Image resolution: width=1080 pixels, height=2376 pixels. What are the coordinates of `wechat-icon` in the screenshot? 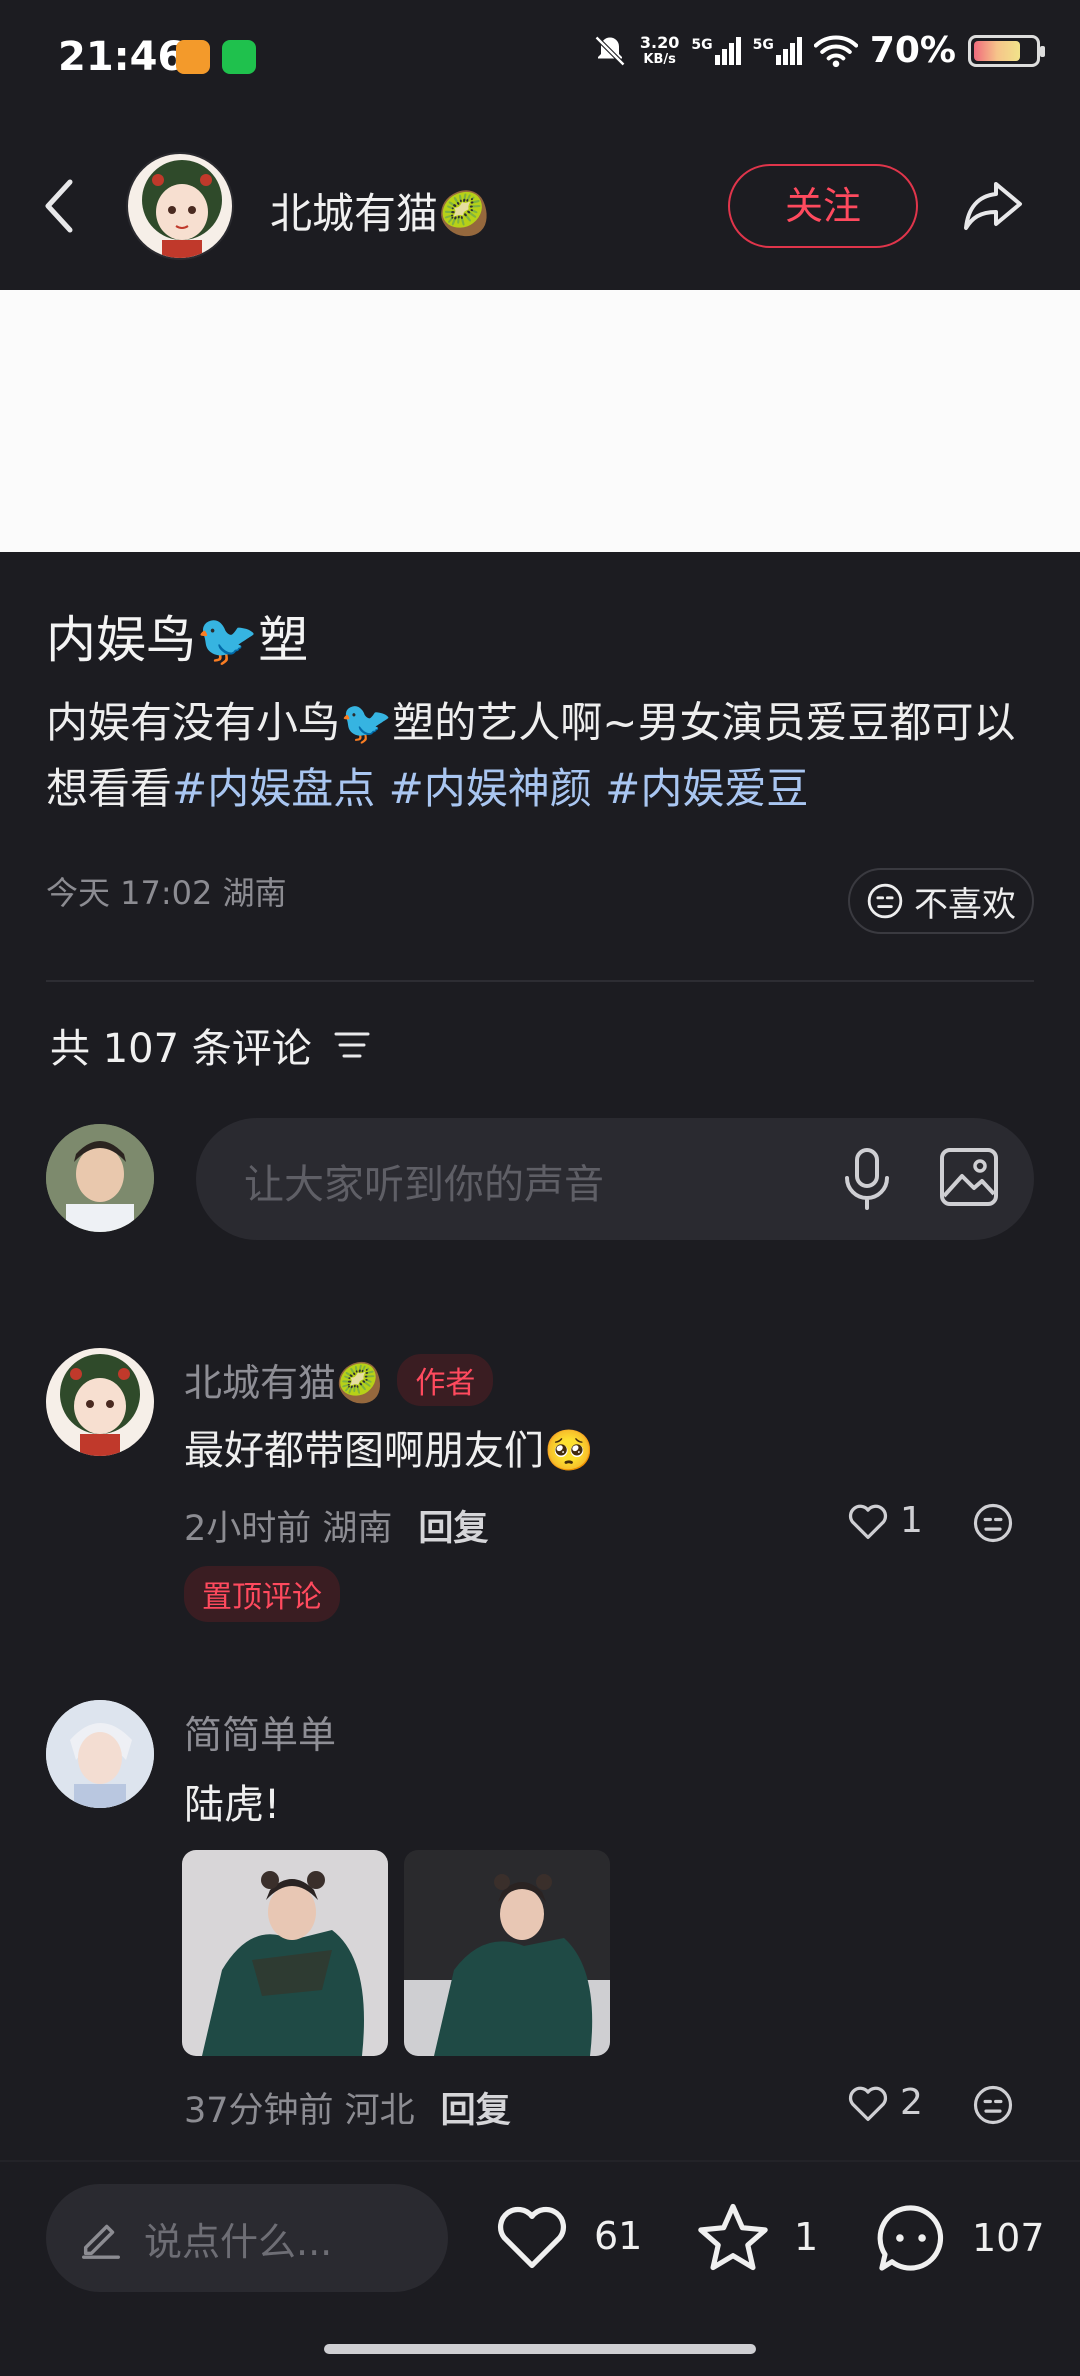 It's located at (239, 57).